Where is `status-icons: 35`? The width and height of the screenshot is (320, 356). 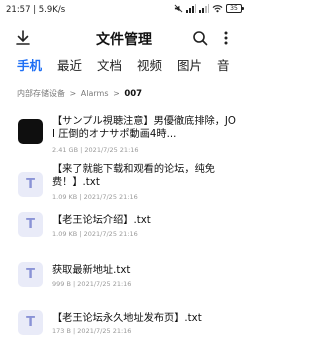 status-icons: 35 is located at coordinates (209, 8).